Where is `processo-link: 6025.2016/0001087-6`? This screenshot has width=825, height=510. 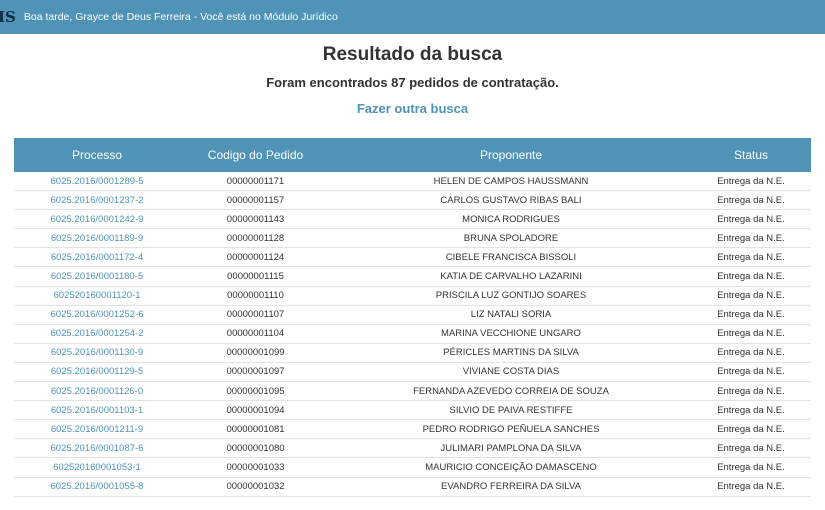
processo-link: 6025.2016/0001087-6 is located at coordinates (97, 448).